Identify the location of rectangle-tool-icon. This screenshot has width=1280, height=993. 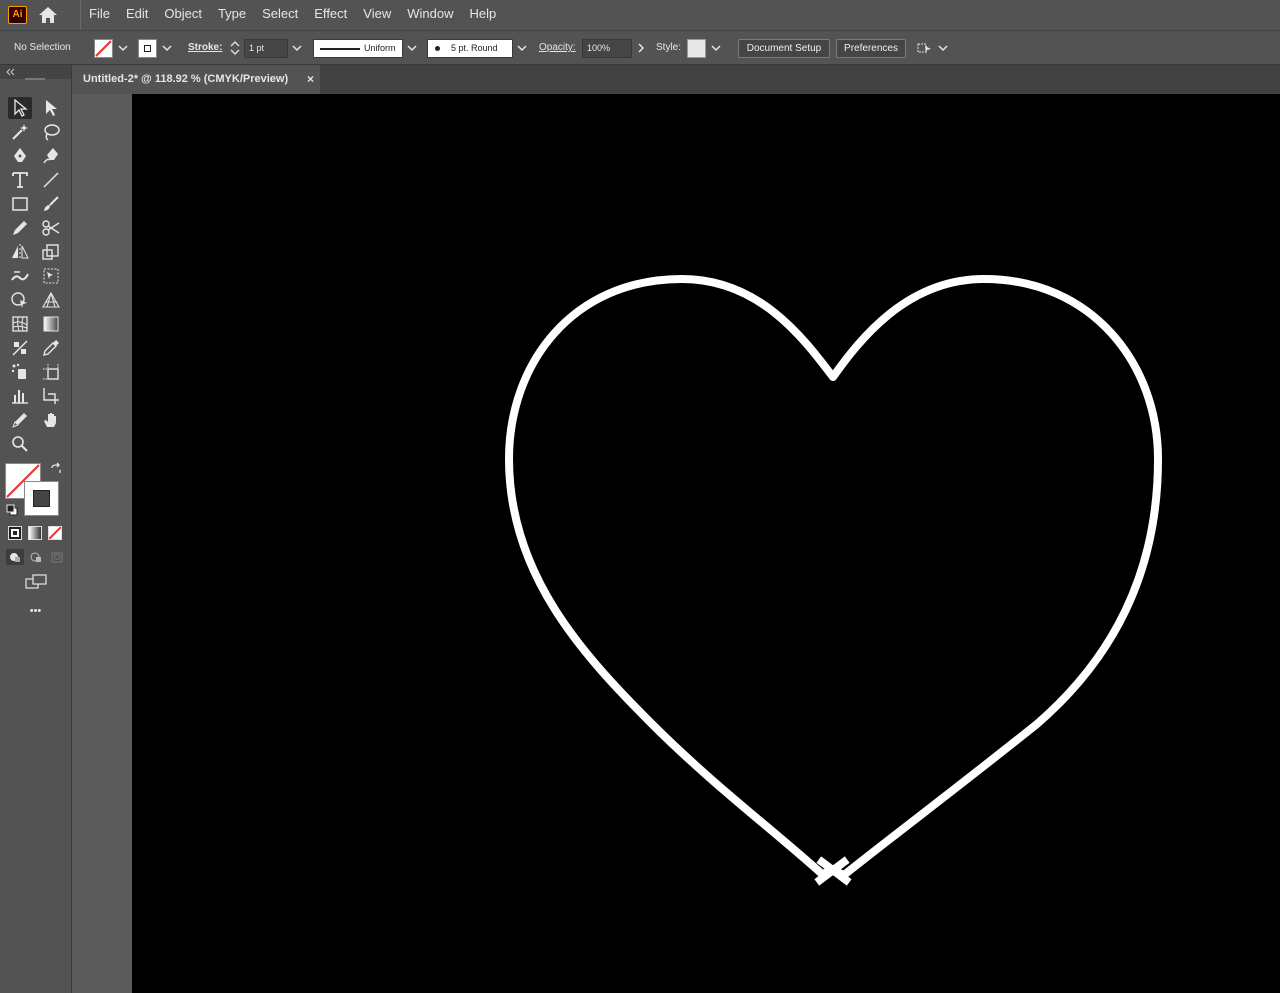
(20, 204).